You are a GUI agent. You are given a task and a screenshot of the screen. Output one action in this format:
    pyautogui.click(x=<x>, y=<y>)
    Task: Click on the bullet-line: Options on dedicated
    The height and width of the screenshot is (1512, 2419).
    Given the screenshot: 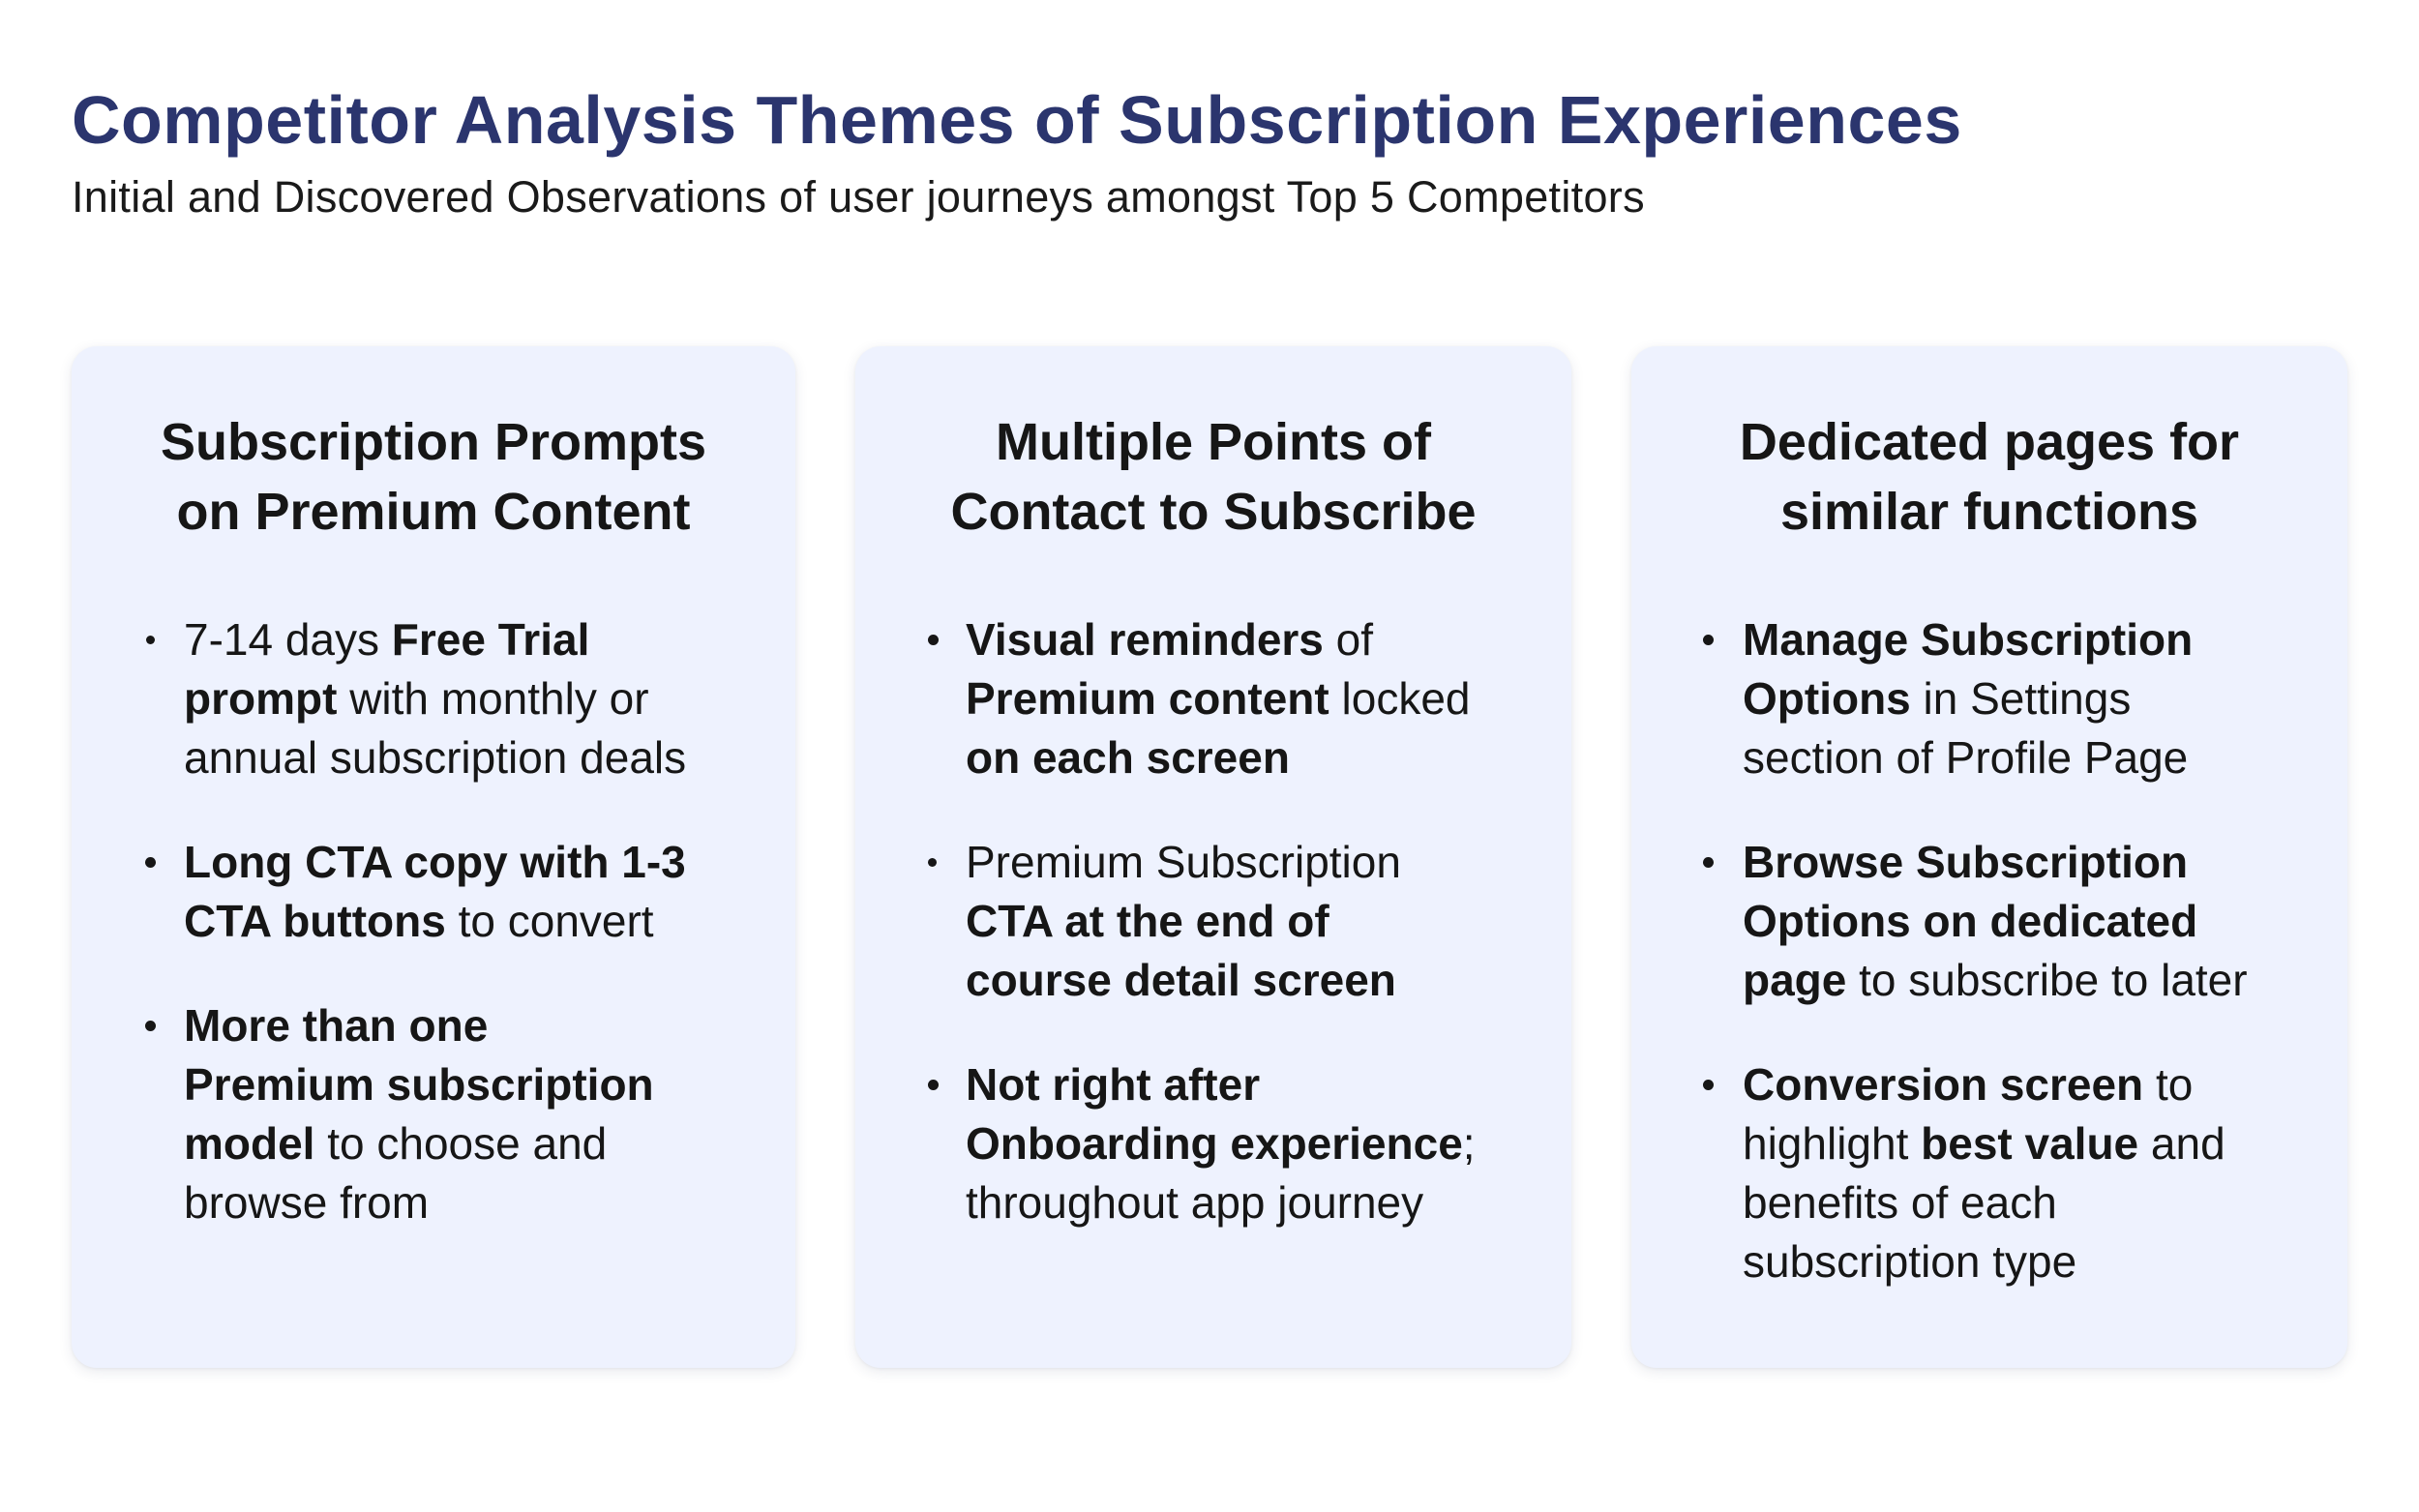 What is the action you would take?
    pyautogui.click(x=2045, y=921)
    